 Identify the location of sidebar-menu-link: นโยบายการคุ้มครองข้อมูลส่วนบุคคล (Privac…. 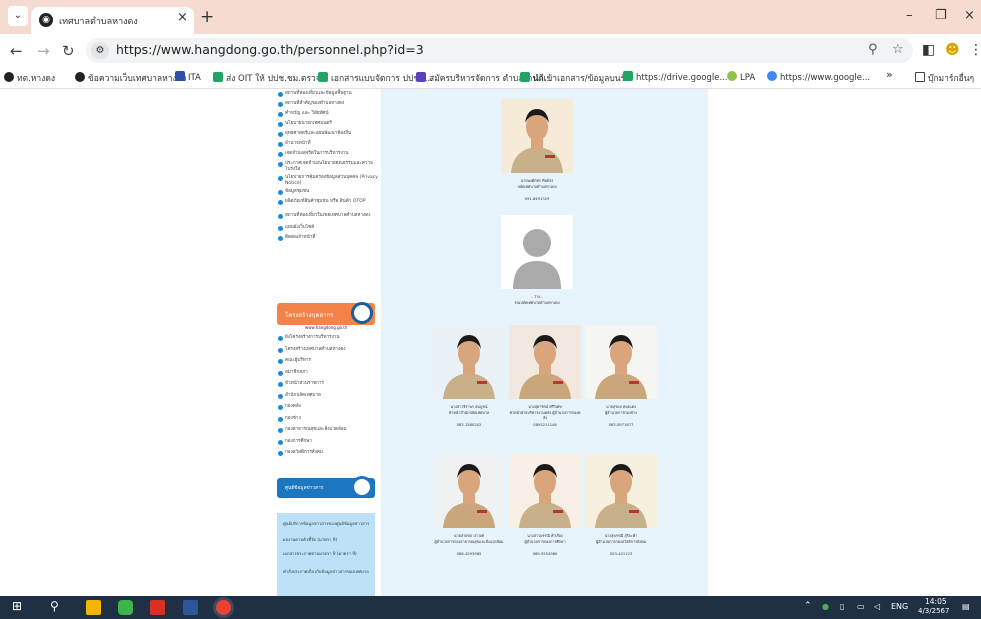
(328, 181).